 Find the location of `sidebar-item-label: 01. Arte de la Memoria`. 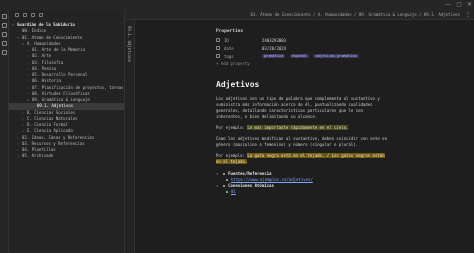

sidebar-item-label: 01. Arte de la Memoria is located at coordinates (58, 49).